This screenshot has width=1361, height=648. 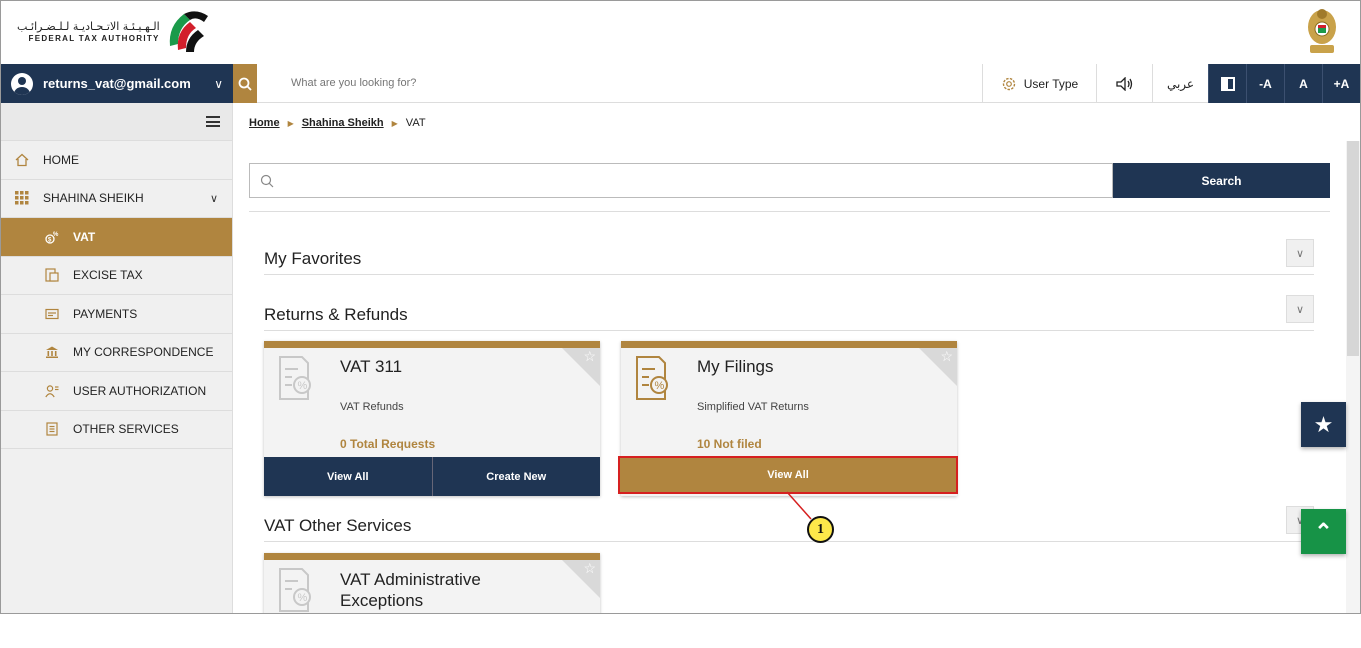 What do you see at coordinates (515, 476) in the screenshot?
I see `create-new-button: Create New` at bounding box center [515, 476].